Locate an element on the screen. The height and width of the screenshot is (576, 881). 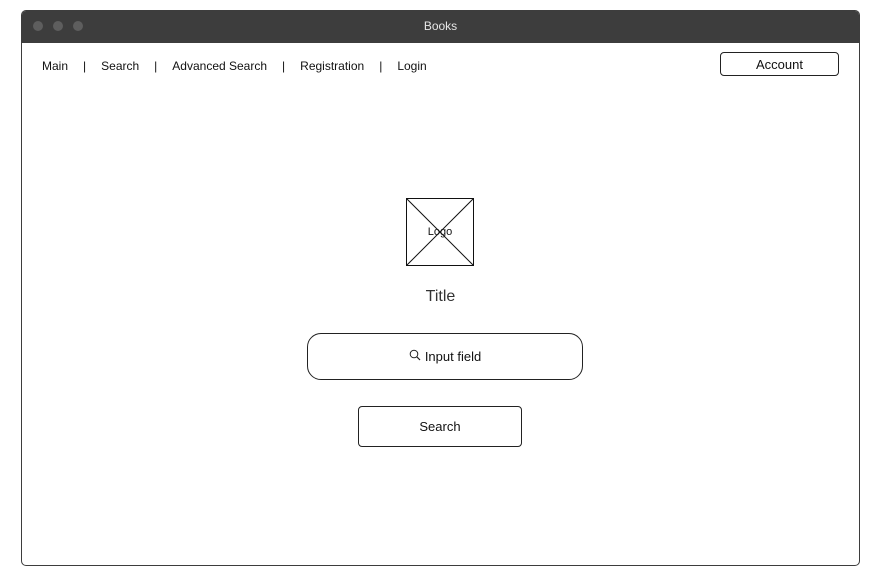
logo-label: Logo is located at coordinates (440, 232).